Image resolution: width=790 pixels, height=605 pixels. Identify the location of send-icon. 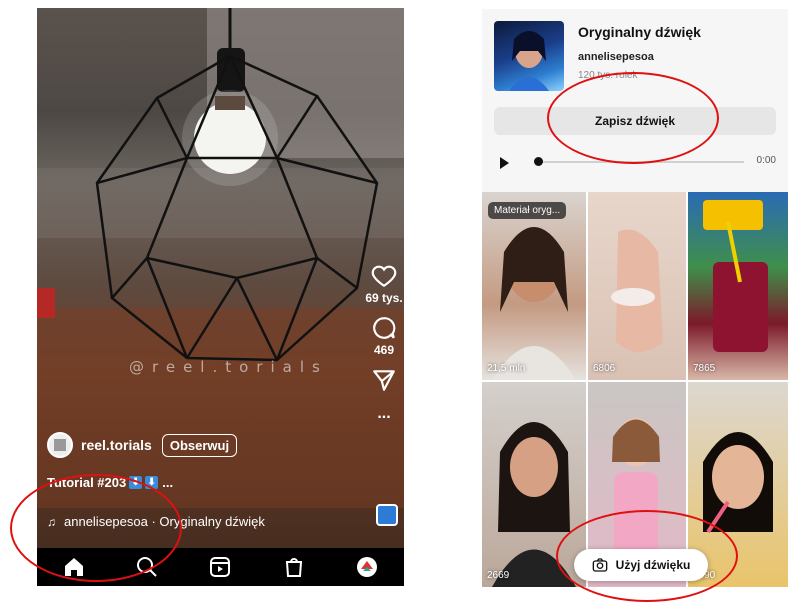
(384, 380).